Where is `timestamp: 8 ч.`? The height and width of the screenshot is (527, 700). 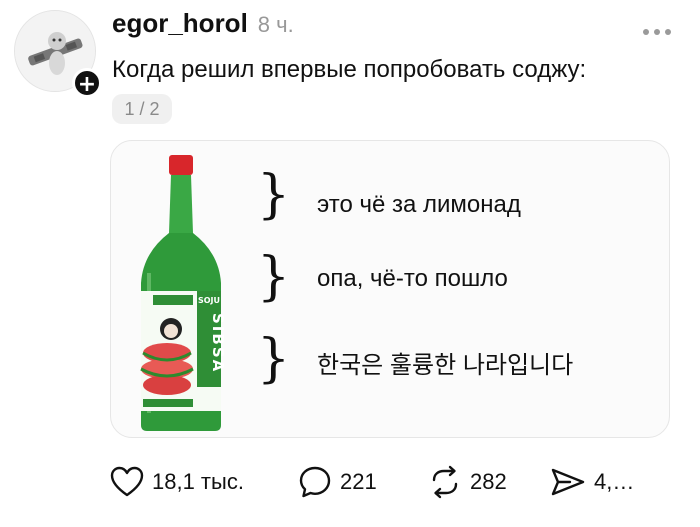 timestamp: 8 ч. is located at coordinates (275, 24).